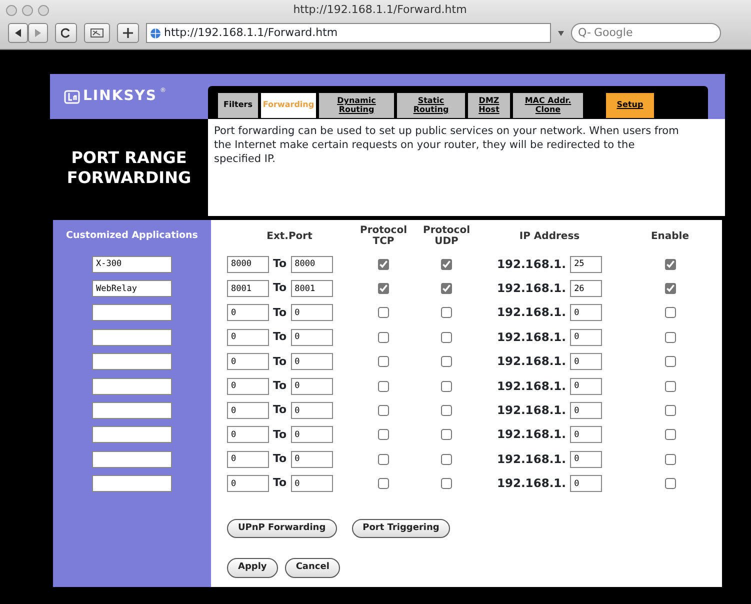  Describe the element at coordinates (356, 105) in the screenshot. I see `tab: Dynamic Routing` at that location.